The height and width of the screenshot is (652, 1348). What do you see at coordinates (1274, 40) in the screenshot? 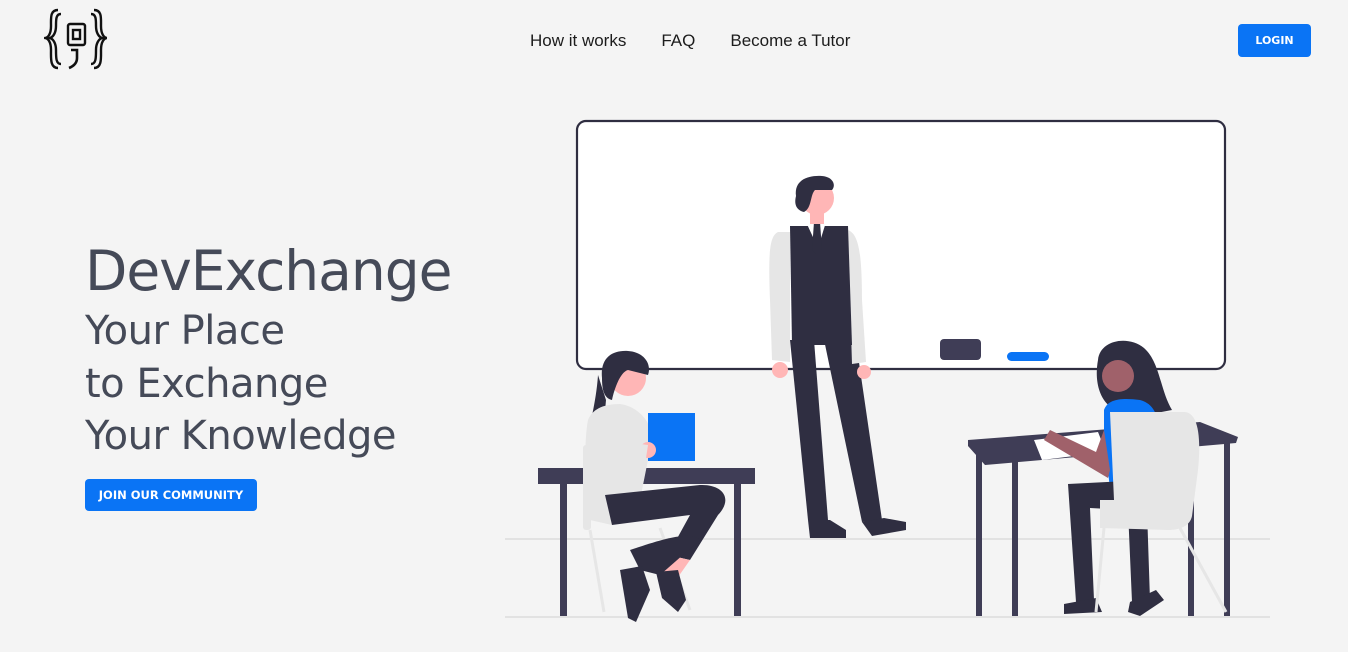
I see `login-button: LOGIN` at bounding box center [1274, 40].